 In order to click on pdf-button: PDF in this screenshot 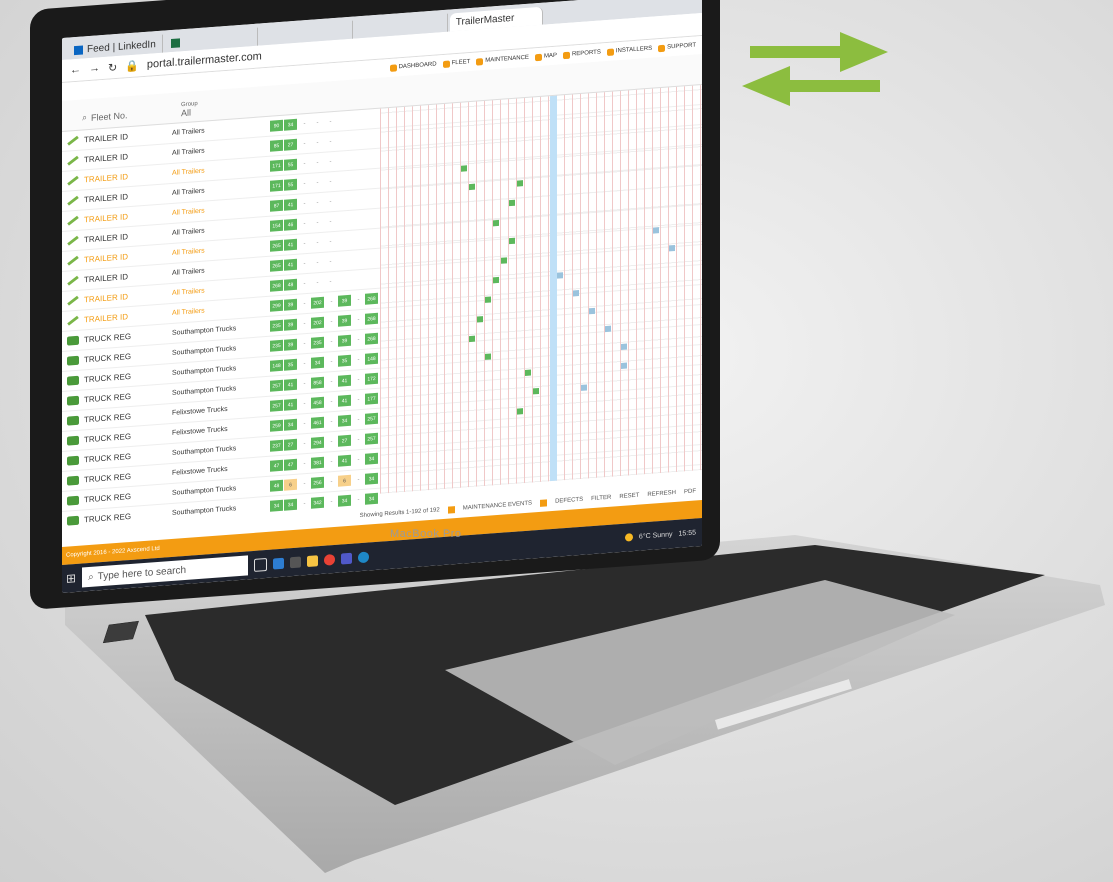, I will do `click(690, 491)`.